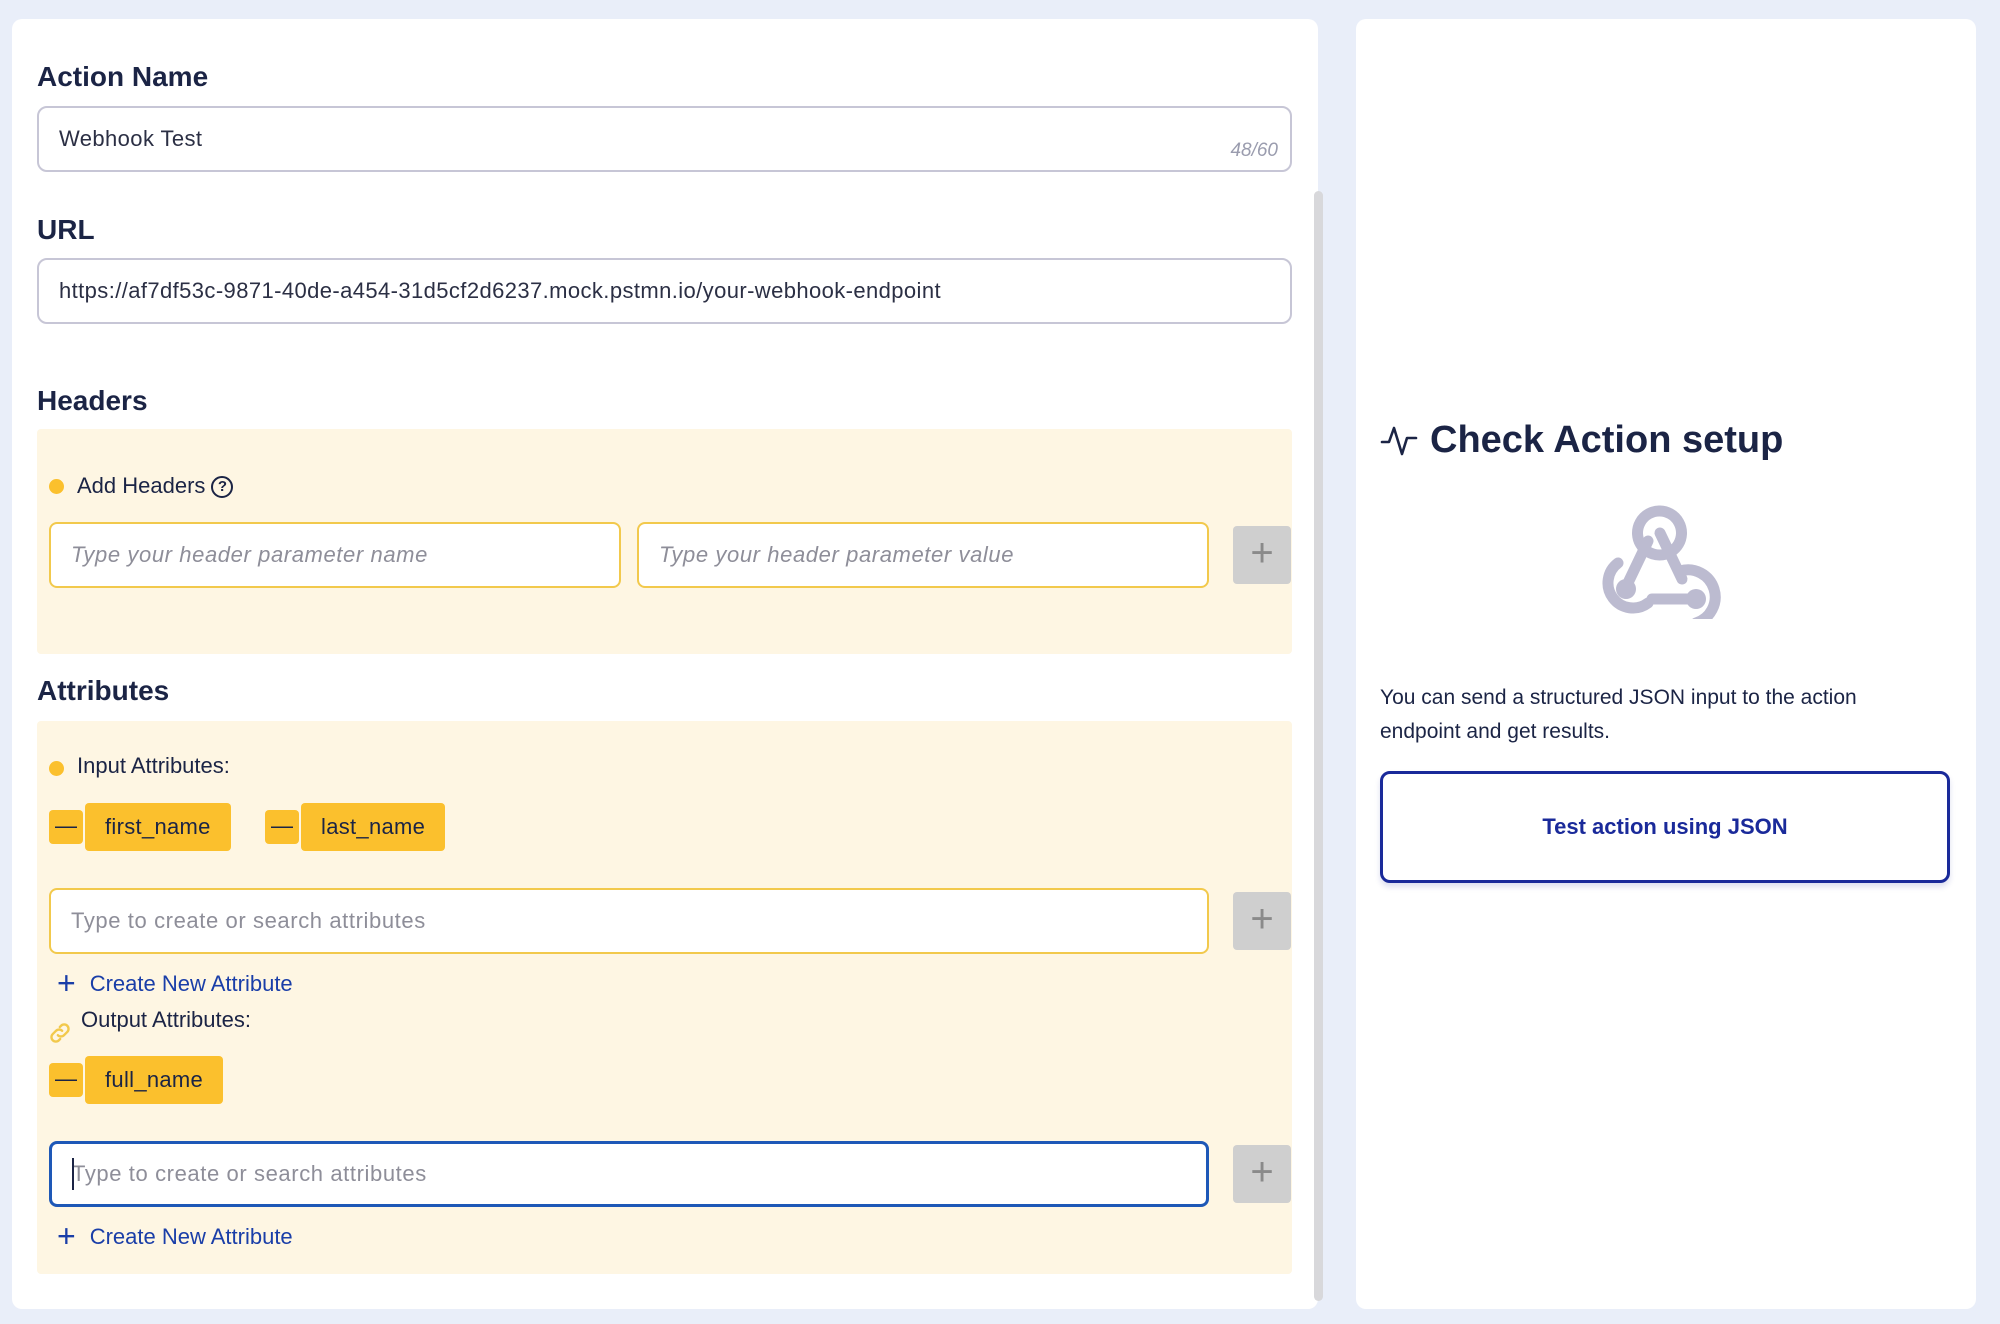 The height and width of the screenshot is (1324, 2000). Describe the element at coordinates (373, 827) in the screenshot. I see `attribute-chip-last-name: last_name` at that location.